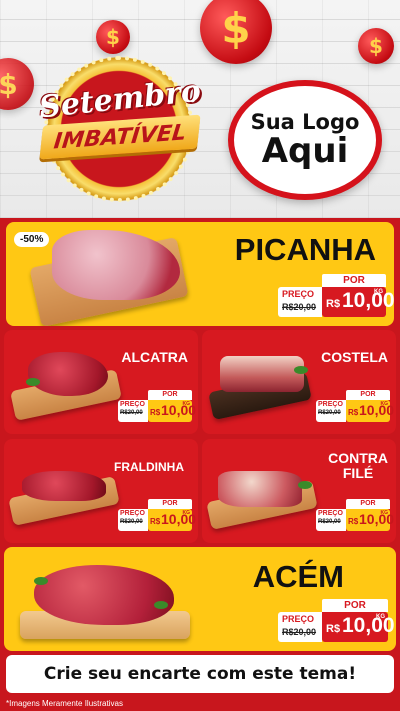 The height and width of the screenshot is (711, 400). I want to click on product-card-costela: COSTELA POR PREÇO R$20,00 R$ 10,00 KG, so click(299, 382).